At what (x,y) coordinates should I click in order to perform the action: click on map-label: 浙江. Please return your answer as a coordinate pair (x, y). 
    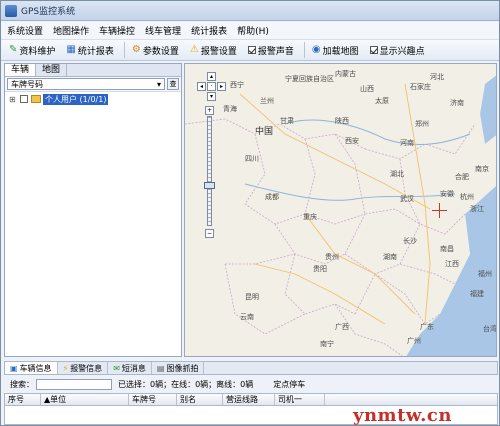
    Looking at the image, I should click on (477, 209).